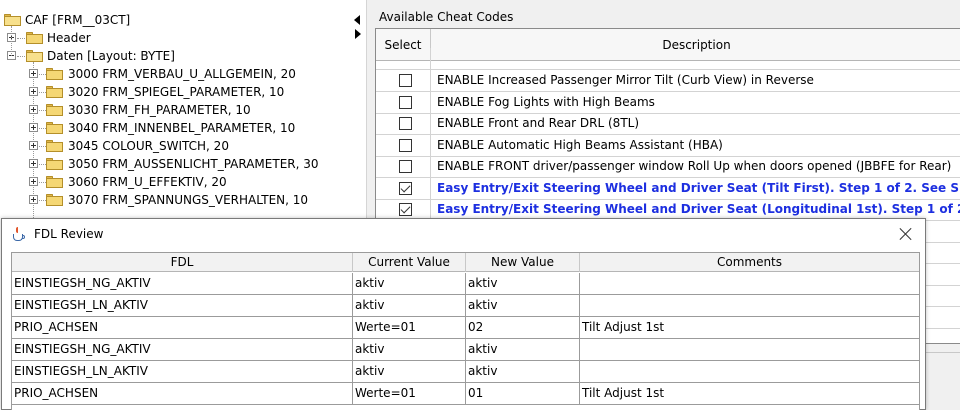 This screenshot has width=960, height=410. Describe the element at coordinates (19, 235) in the screenshot. I see `java-cup-icon` at that location.